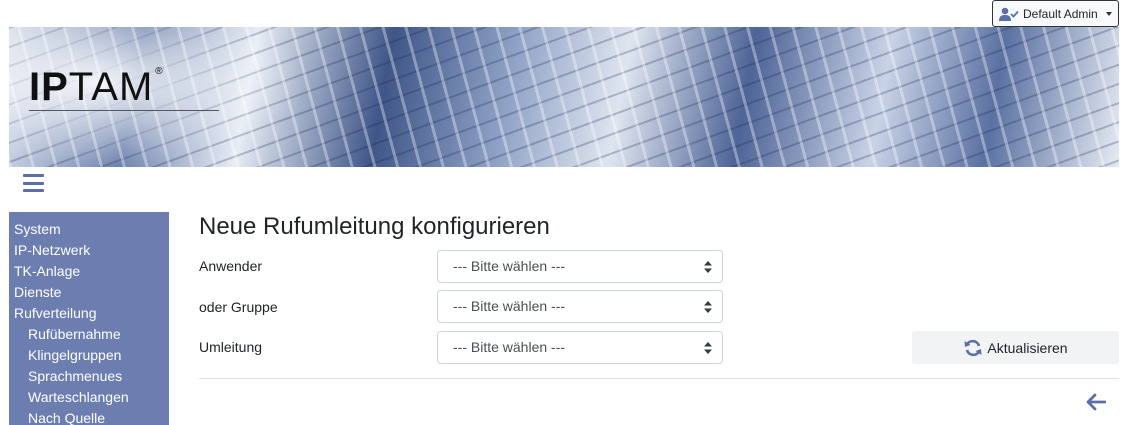 The width and height of the screenshot is (1136, 425). Describe the element at coordinates (509, 266) in the screenshot. I see `anwender-select-value: --- Bitte wählen ---` at that location.